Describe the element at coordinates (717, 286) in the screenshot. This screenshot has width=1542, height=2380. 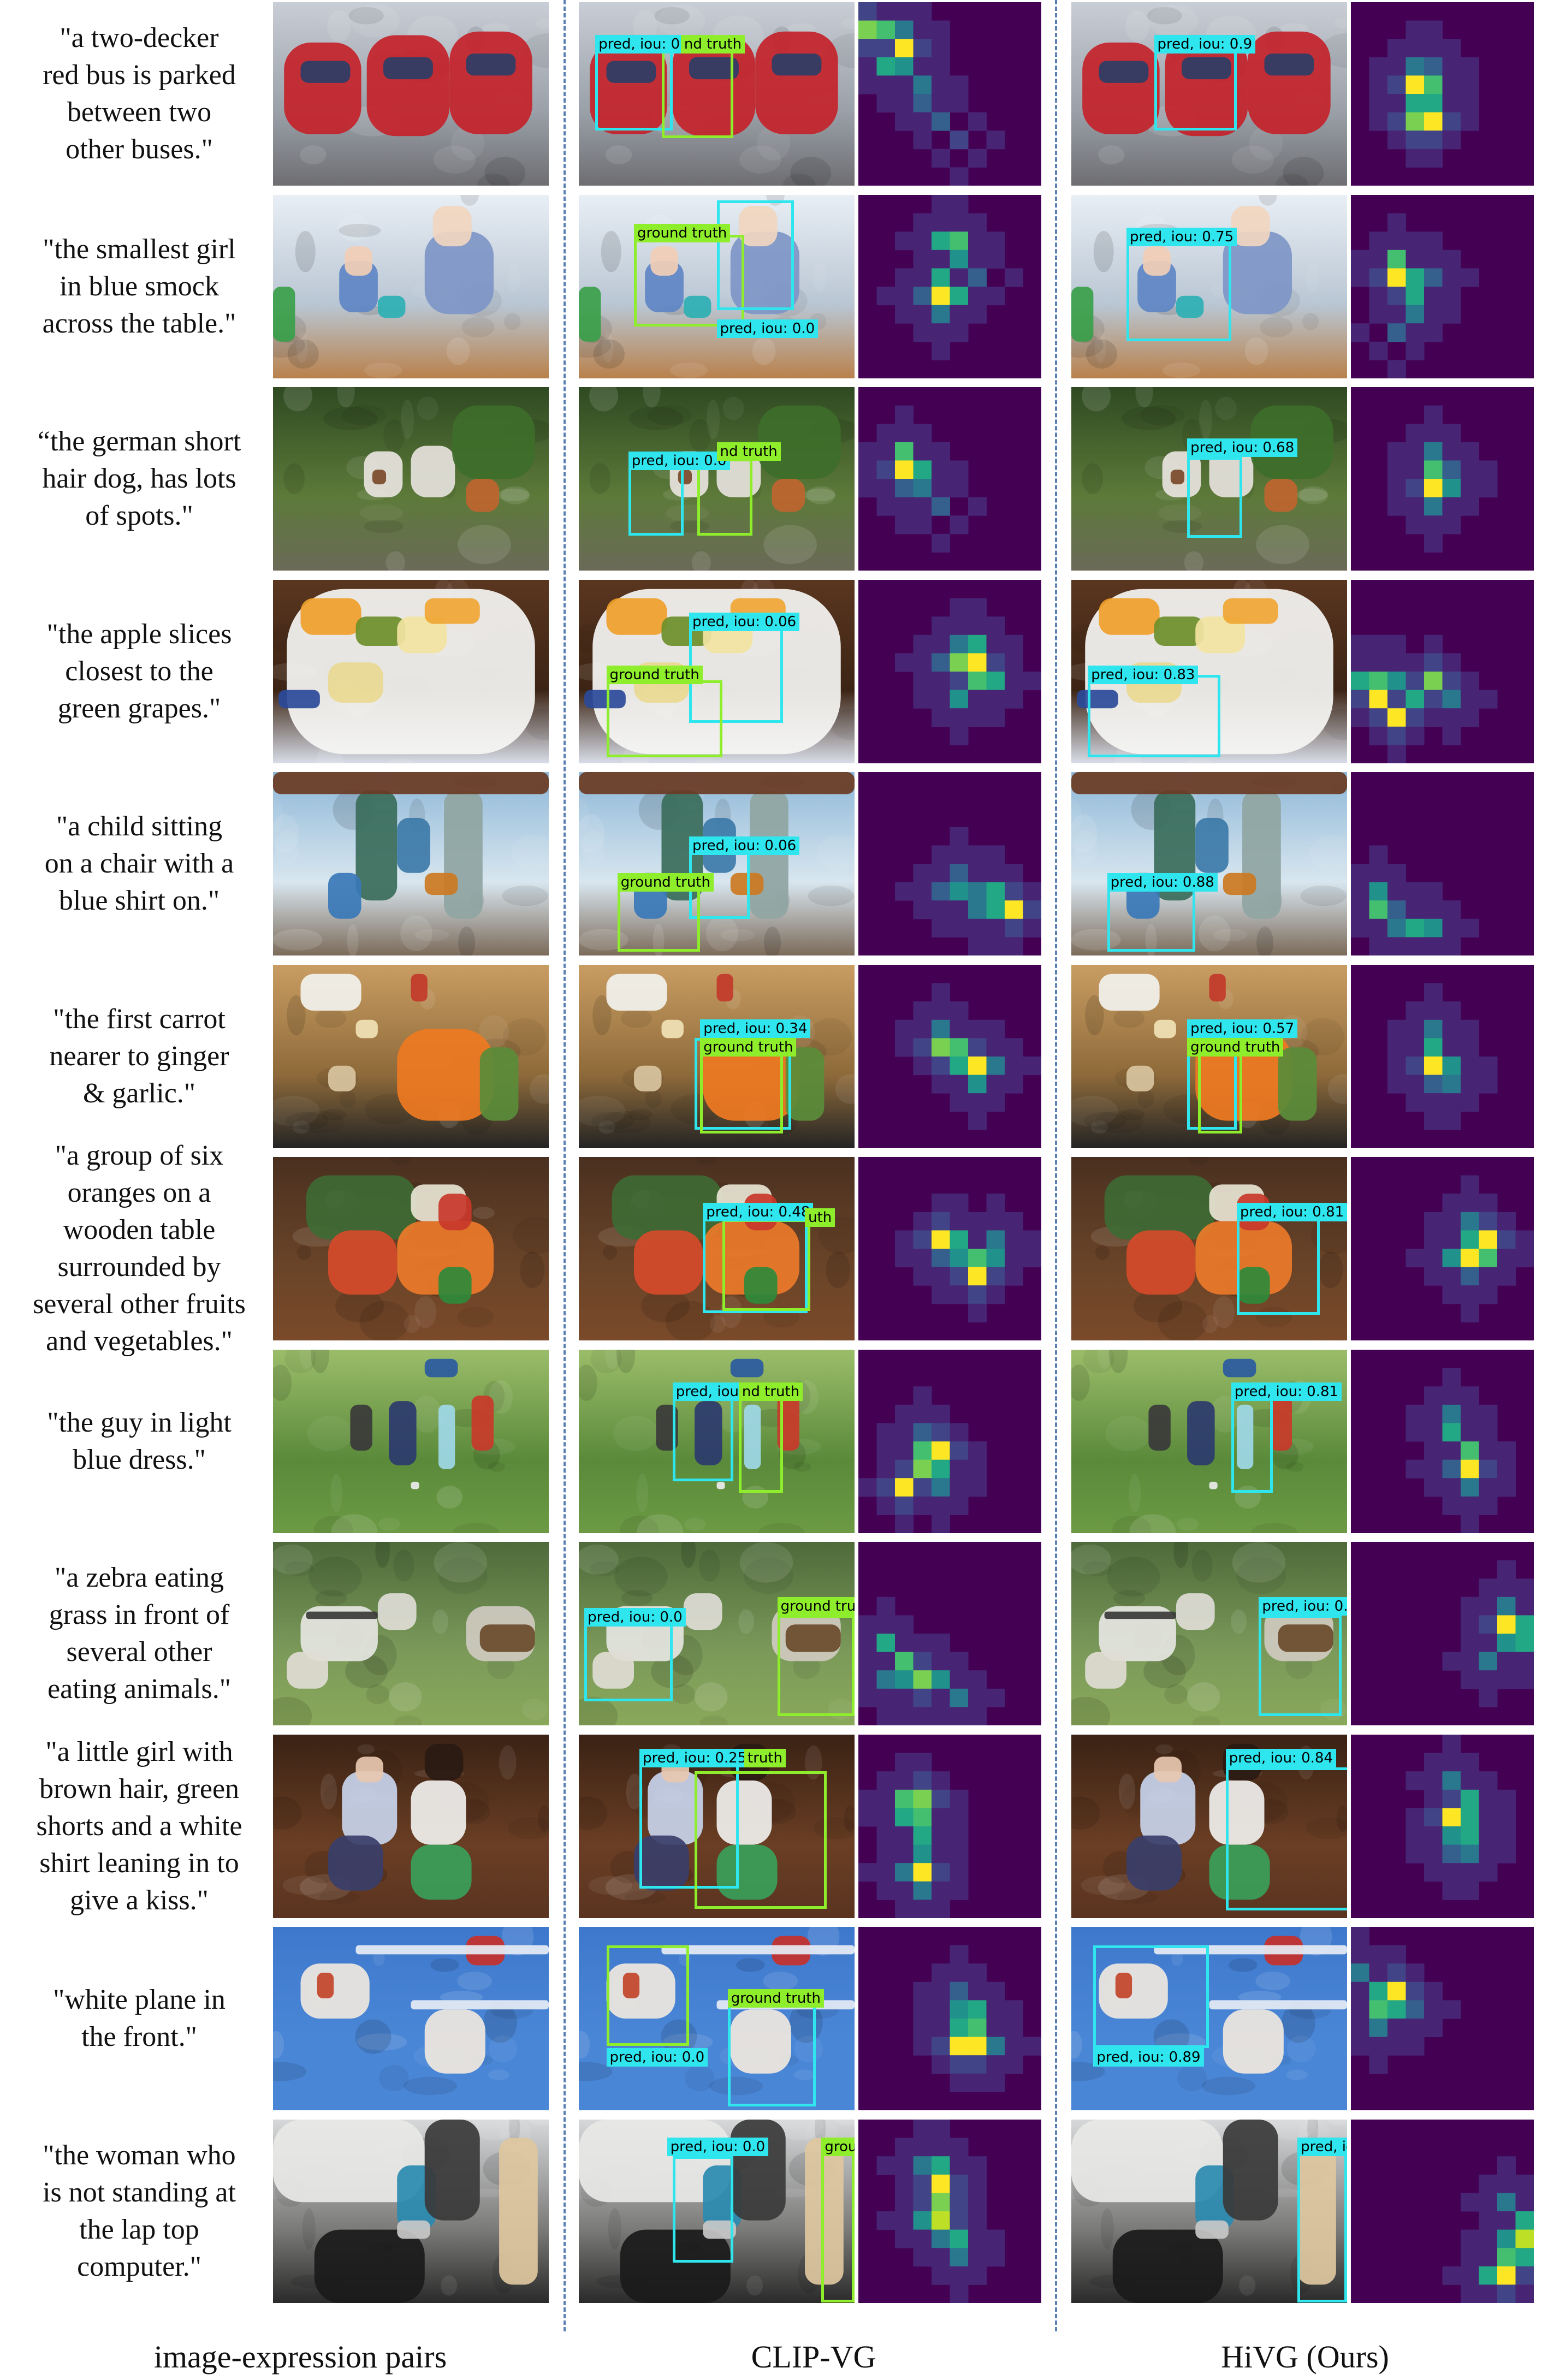
I see `clipvg-prediction-image: ground truth pred, iou: 0.0` at that location.